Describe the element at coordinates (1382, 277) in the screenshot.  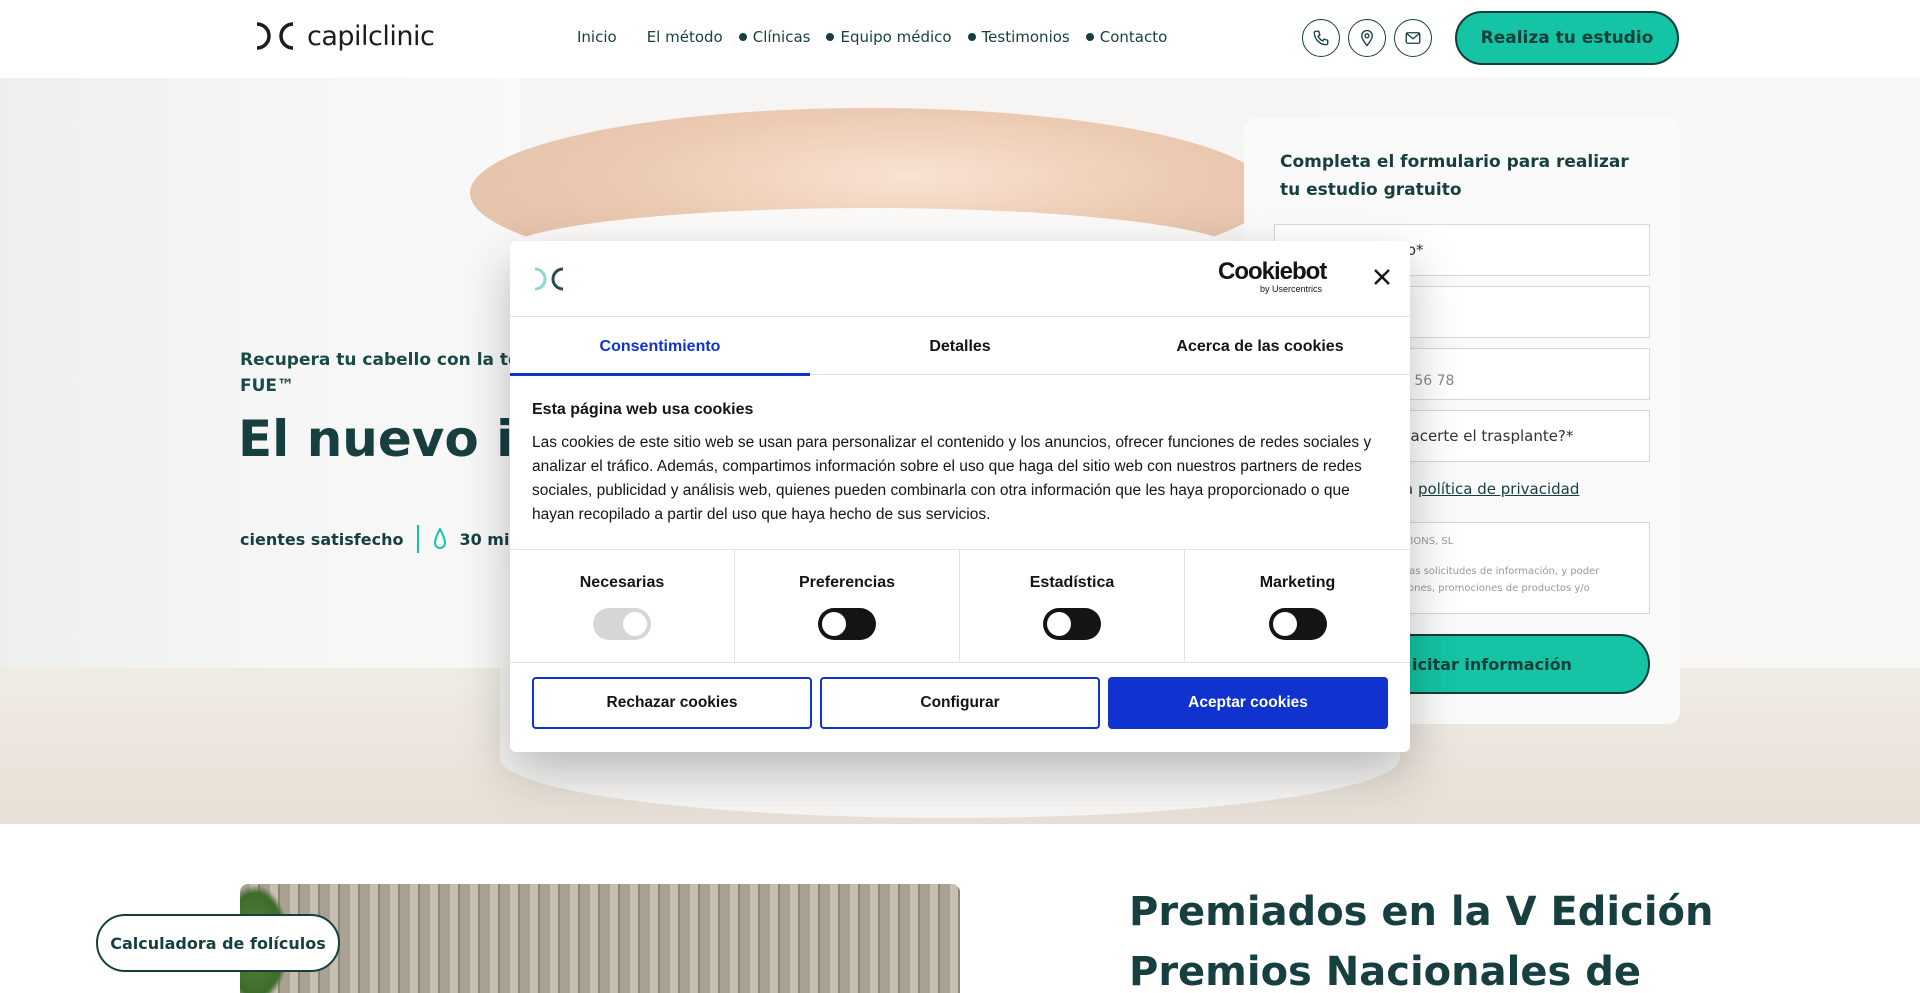
I see `close-icon` at that location.